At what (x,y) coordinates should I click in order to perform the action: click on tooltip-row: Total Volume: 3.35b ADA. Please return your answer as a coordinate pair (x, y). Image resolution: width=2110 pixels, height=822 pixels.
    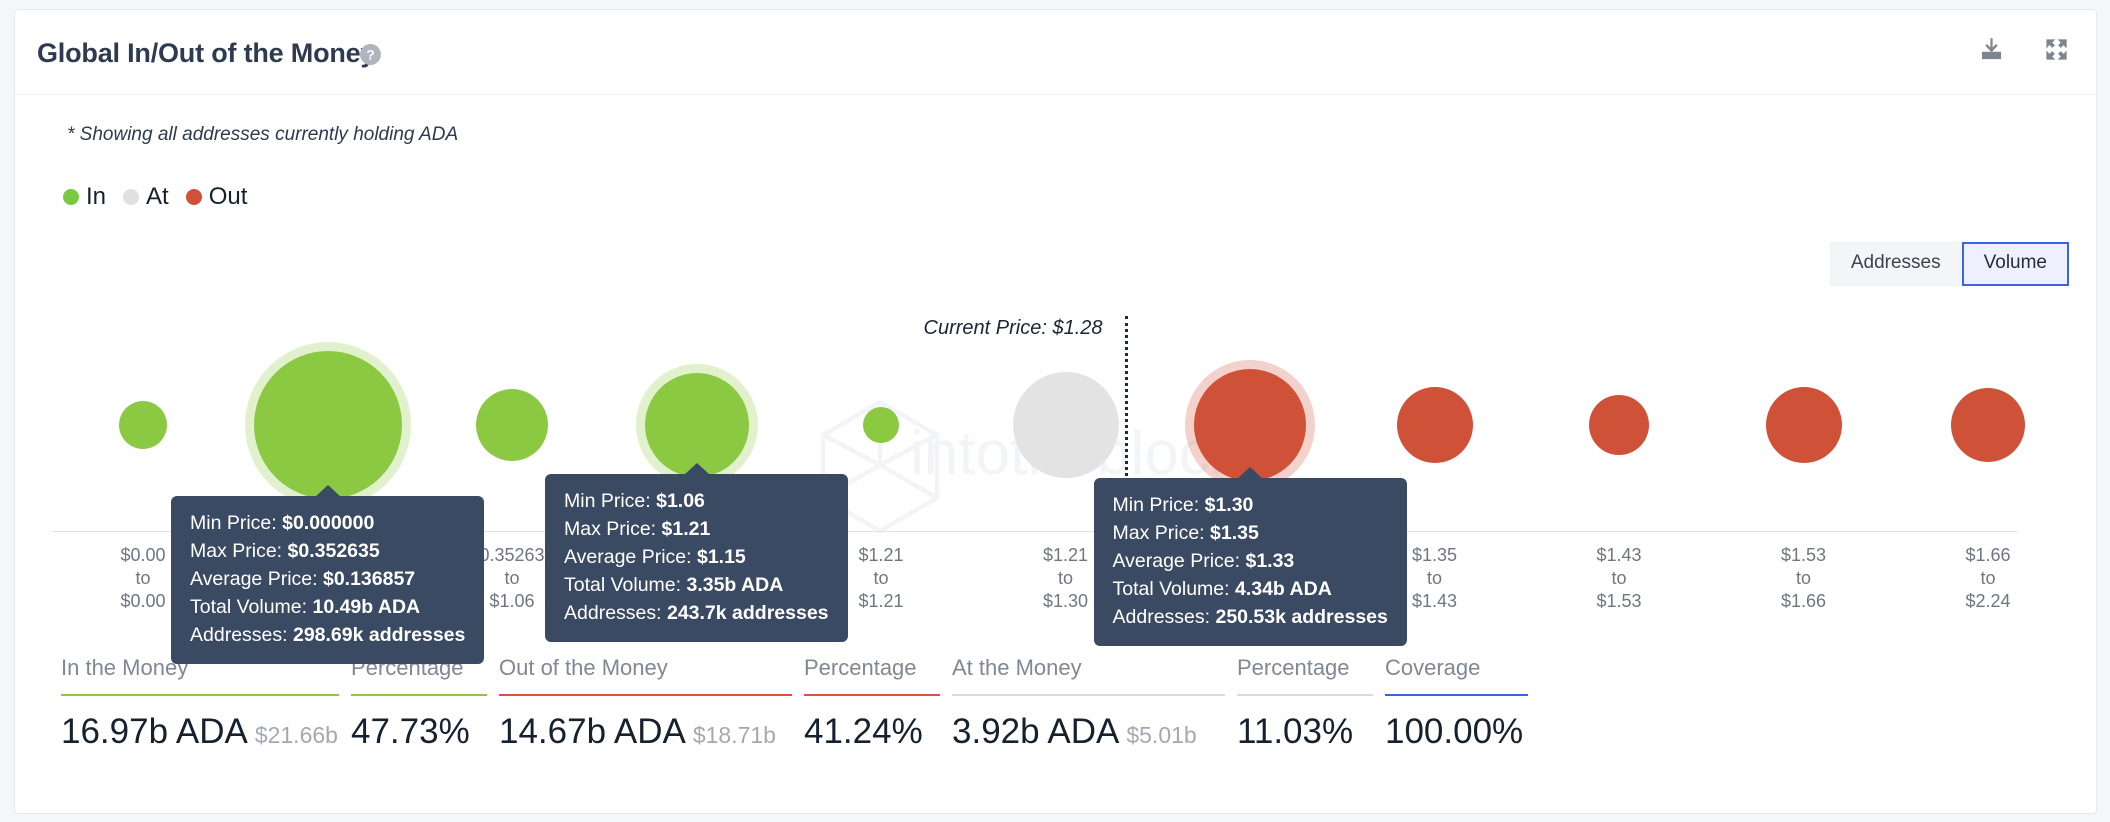
    Looking at the image, I should click on (696, 585).